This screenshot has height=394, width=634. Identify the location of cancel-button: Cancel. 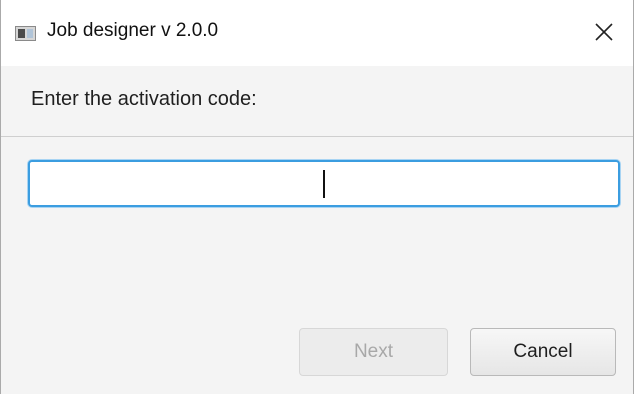
(543, 352).